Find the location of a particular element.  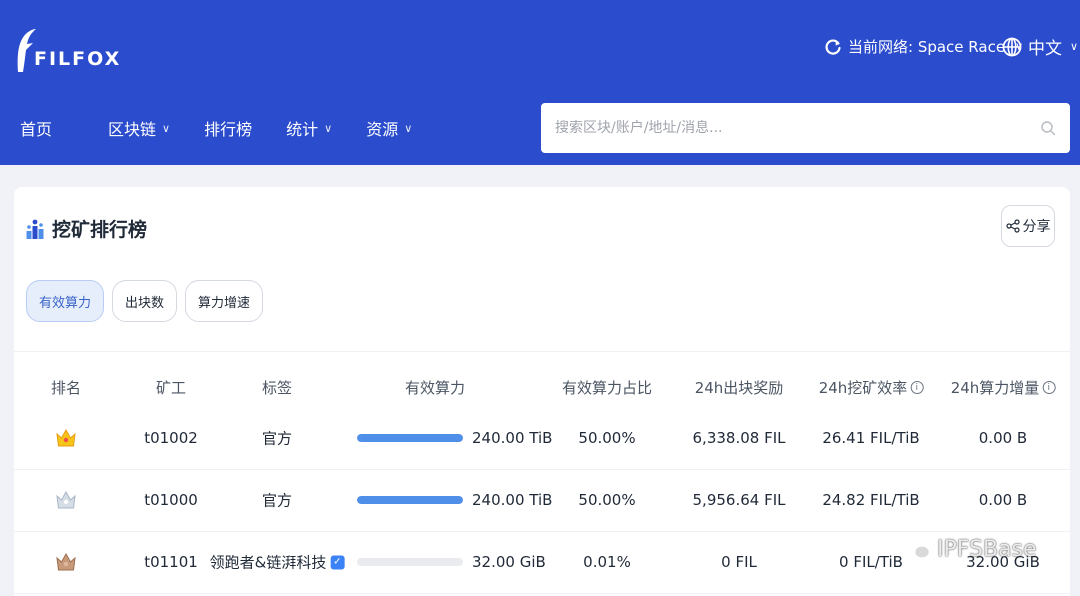

search-box is located at coordinates (805, 128).